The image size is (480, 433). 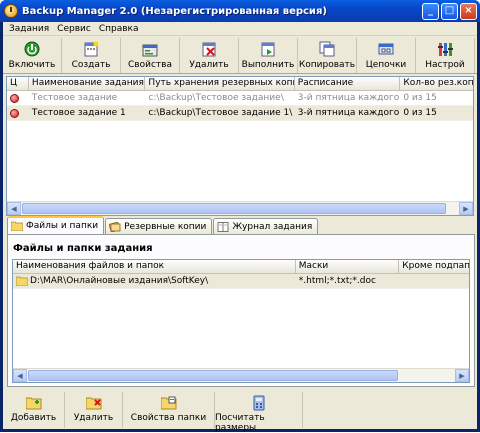 I want to click on add-button: Добавить, so click(x=34, y=410).